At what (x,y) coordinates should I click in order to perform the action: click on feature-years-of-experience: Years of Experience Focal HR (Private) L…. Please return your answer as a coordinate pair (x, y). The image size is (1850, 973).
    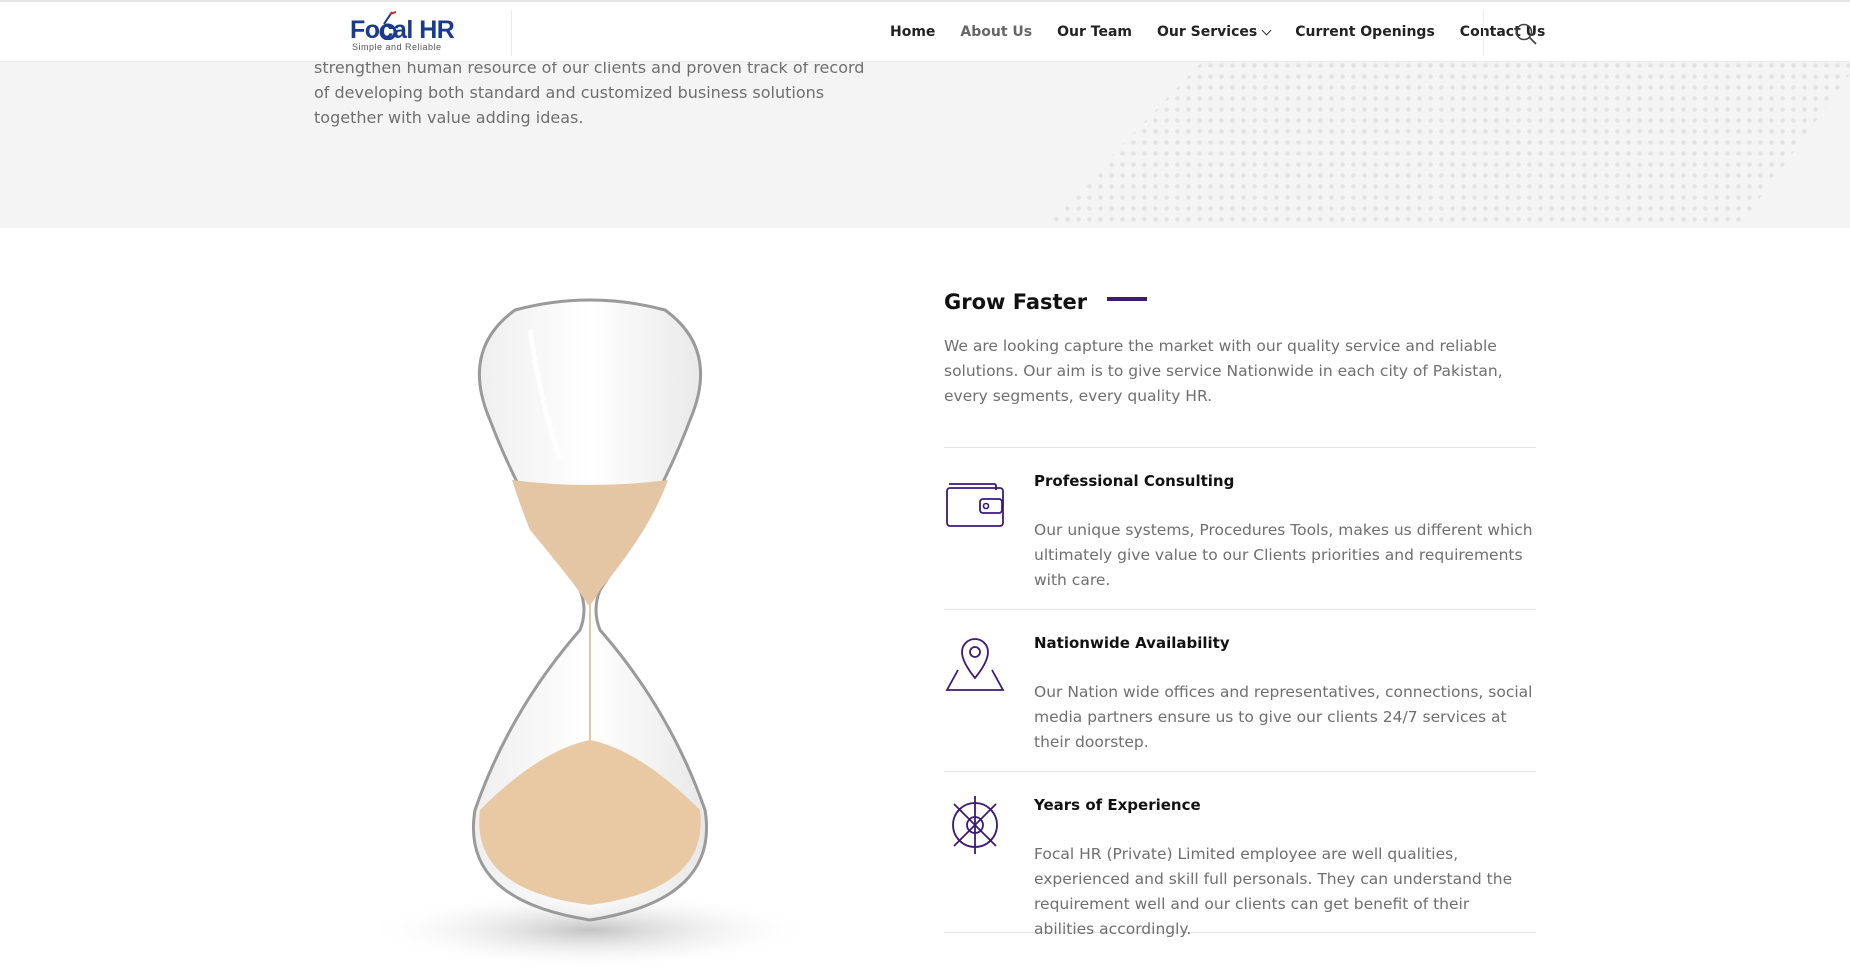
    Looking at the image, I should click on (1240, 854).